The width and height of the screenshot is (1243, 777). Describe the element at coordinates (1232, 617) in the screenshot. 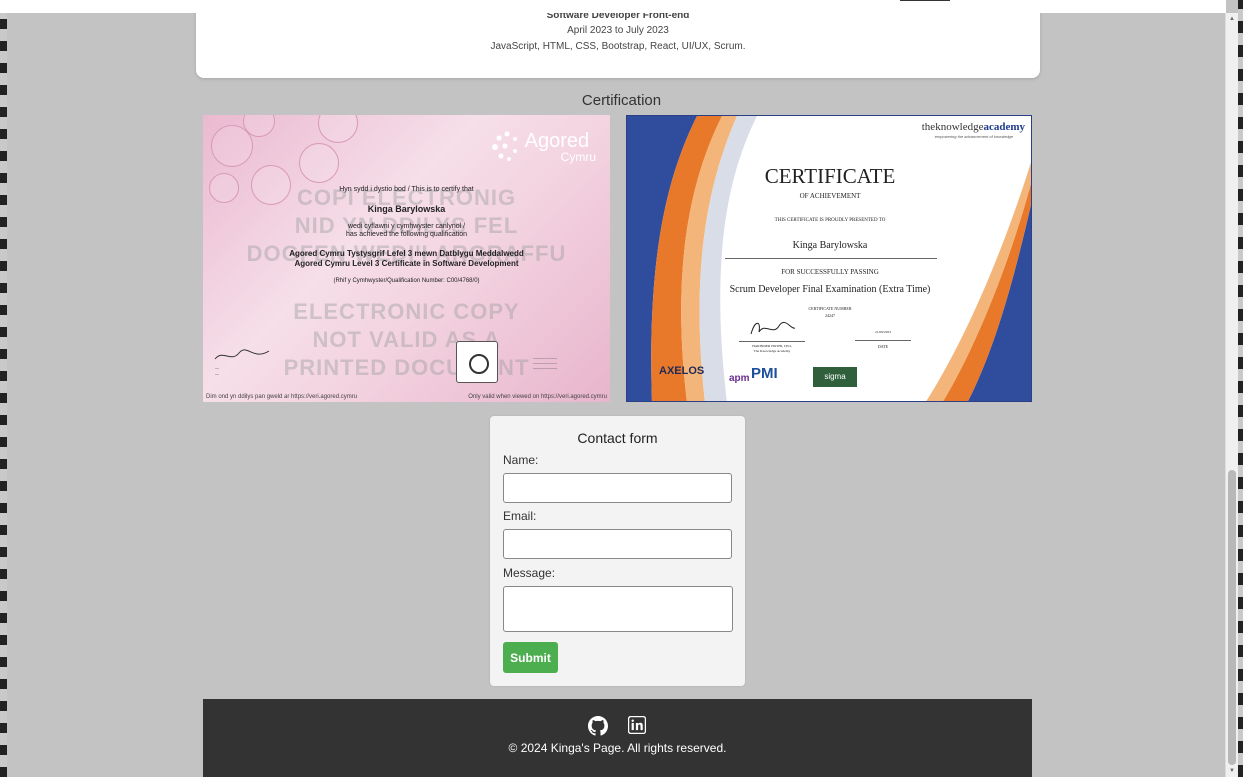

I see `scrollbar-thumb` at that location.